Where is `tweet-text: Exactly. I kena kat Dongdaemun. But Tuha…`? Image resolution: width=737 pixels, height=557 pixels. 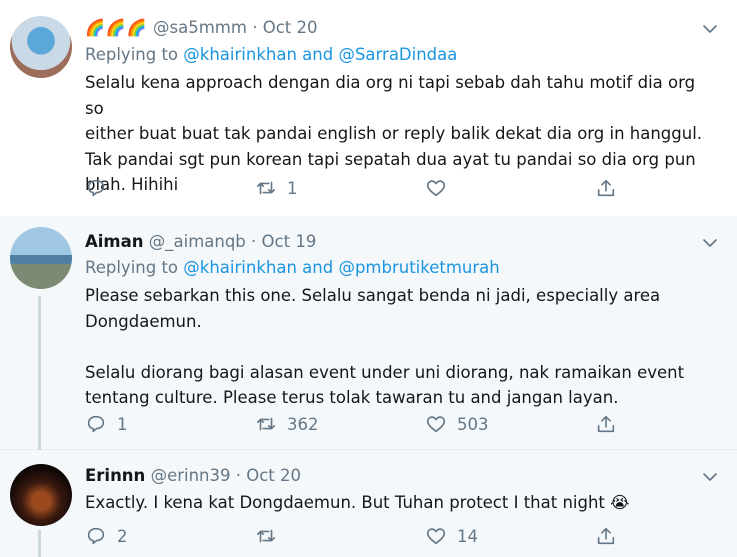 tweet-text: Exactly. I kena kat Dongdaemun. But Tuha… is located at coordinates (357, 502).